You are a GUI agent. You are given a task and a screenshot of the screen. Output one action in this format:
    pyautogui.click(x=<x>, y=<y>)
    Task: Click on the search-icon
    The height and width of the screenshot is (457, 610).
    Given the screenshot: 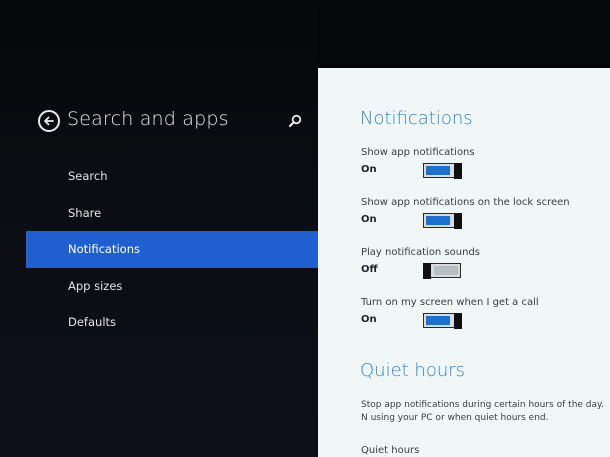 What is the action you would take?
    pyautogui.click(x=295, y=121)
    